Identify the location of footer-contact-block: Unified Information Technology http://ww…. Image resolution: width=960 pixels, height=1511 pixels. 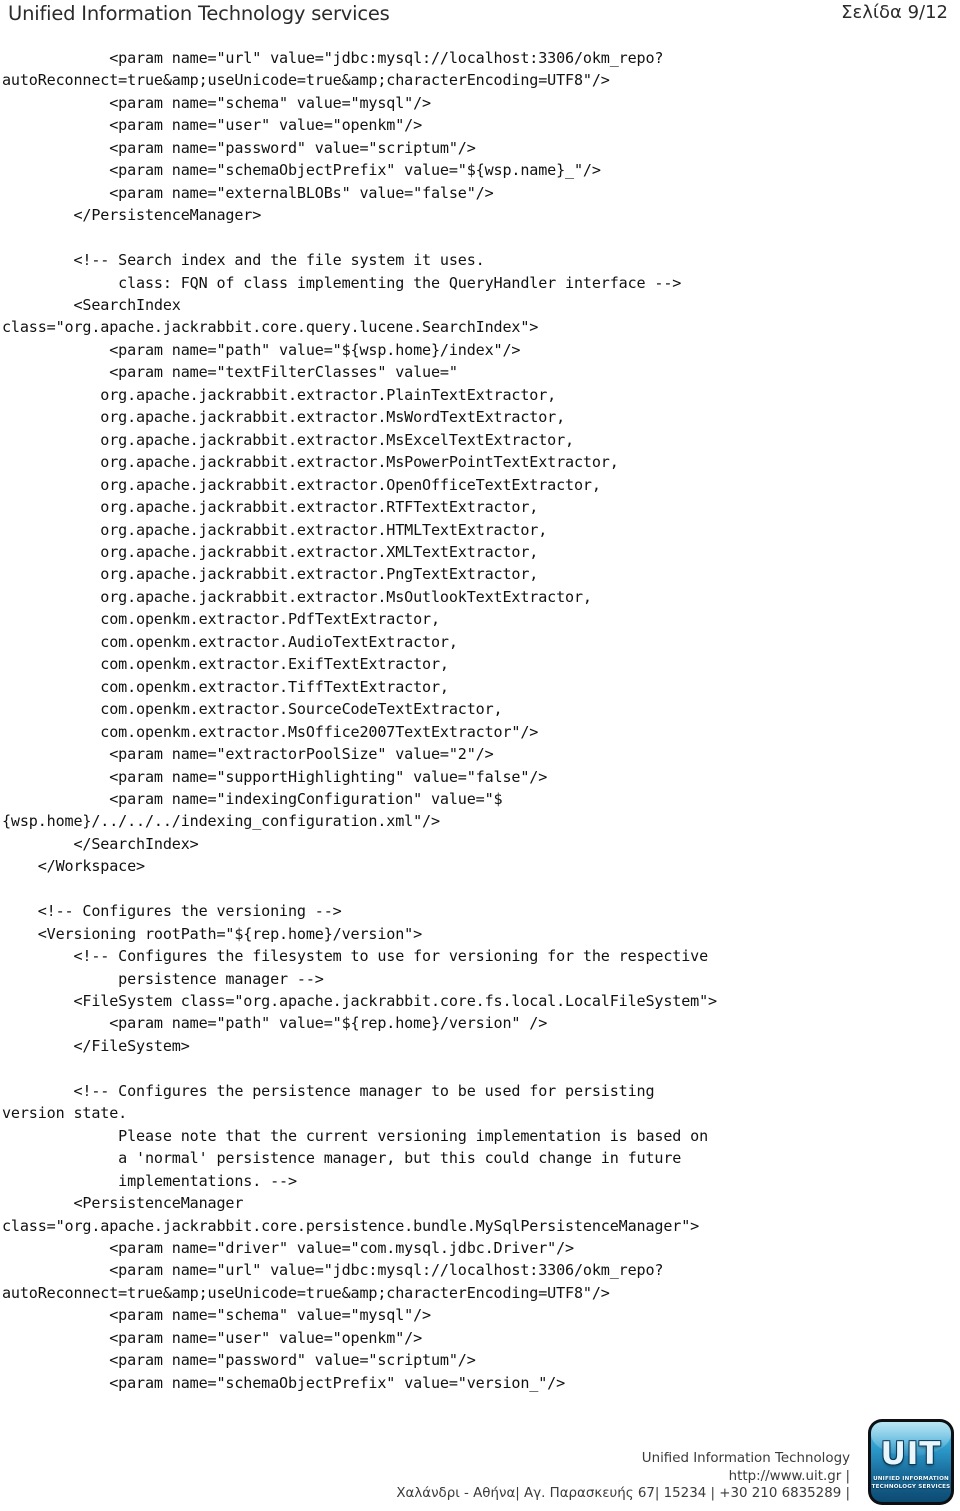
(623, 1476).